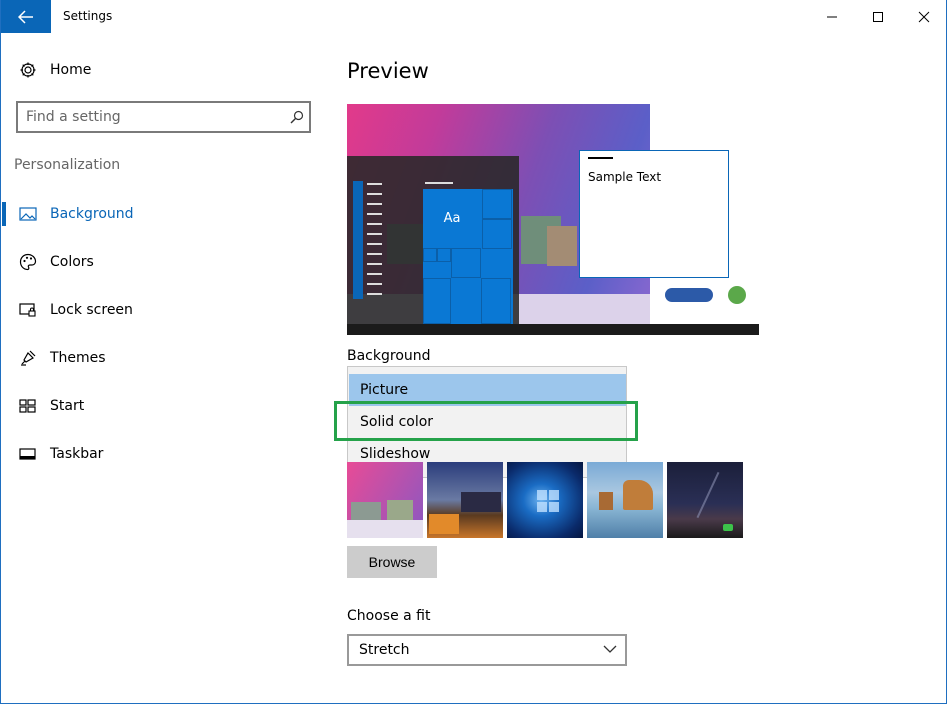 This screenshot has width=947, height=704. I want to click on minimize-button, so click(832, 16).